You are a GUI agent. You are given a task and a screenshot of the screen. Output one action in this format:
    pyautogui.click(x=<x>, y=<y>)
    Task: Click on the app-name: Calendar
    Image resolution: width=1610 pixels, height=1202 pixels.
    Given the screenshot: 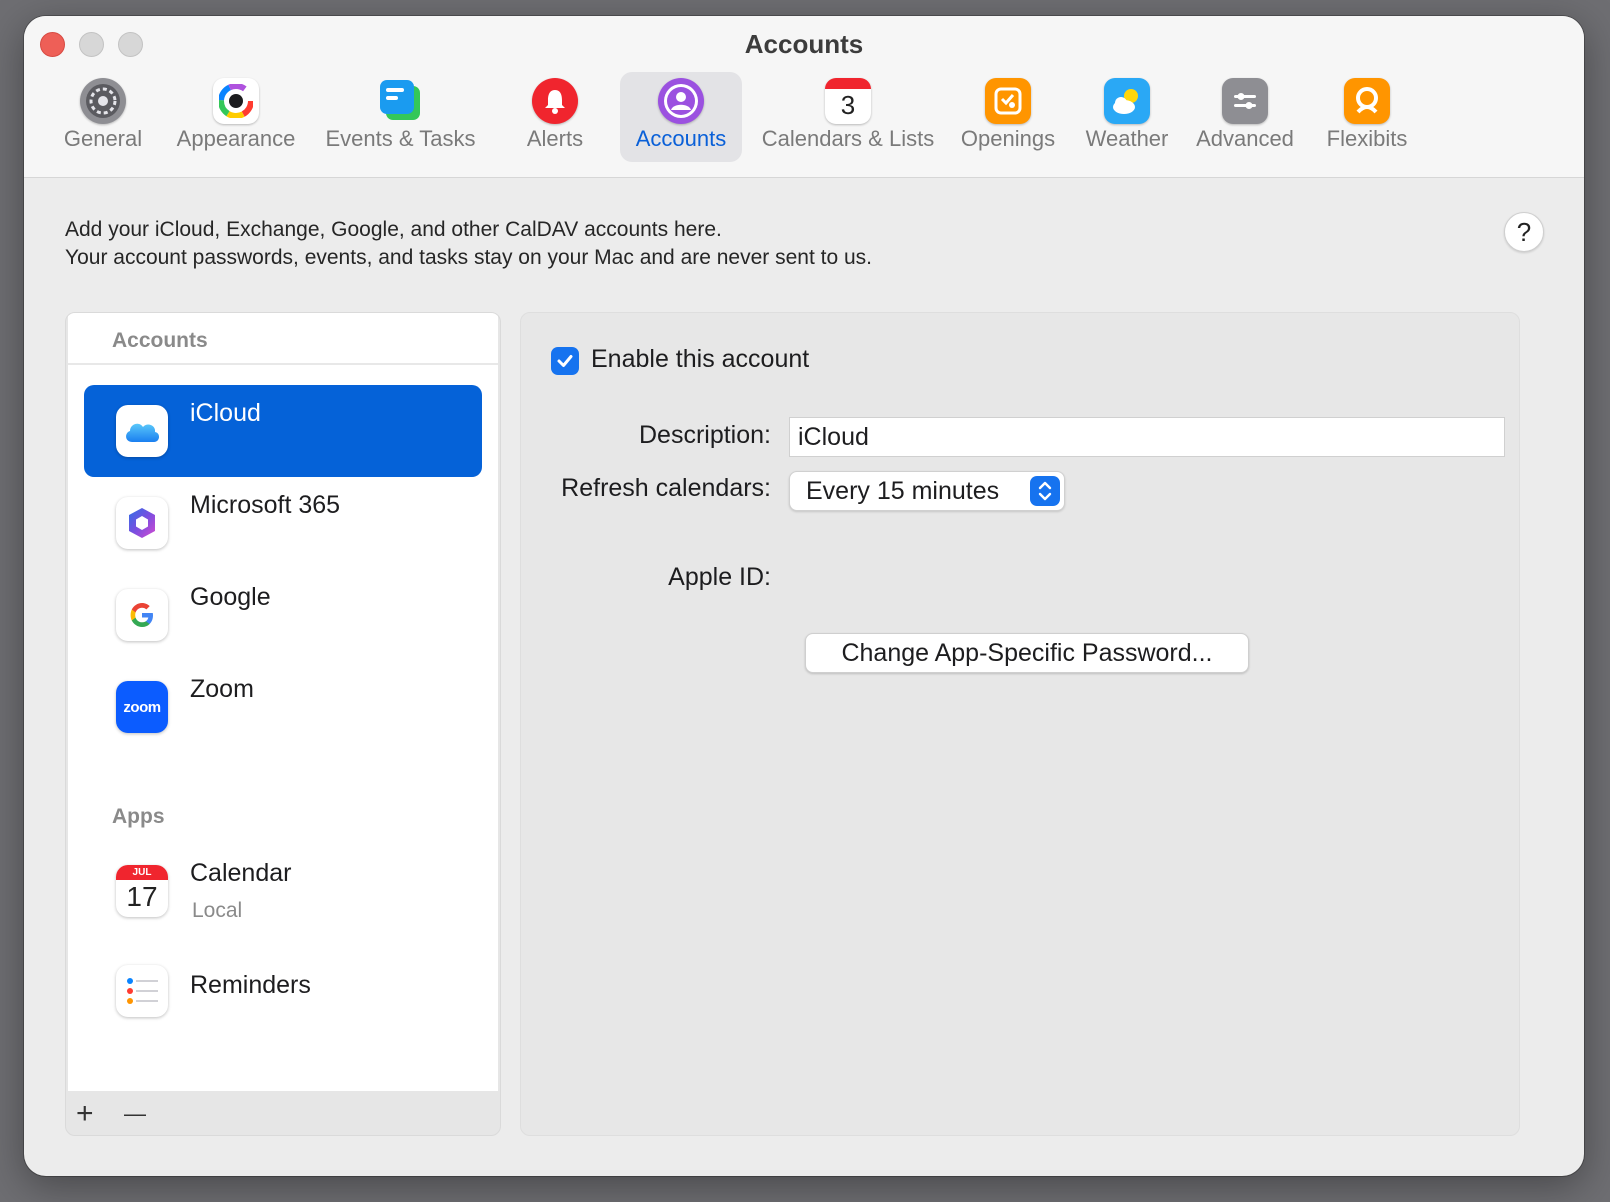 What is the action you would take?
    pyautogui.click(x=241, y=873)
    